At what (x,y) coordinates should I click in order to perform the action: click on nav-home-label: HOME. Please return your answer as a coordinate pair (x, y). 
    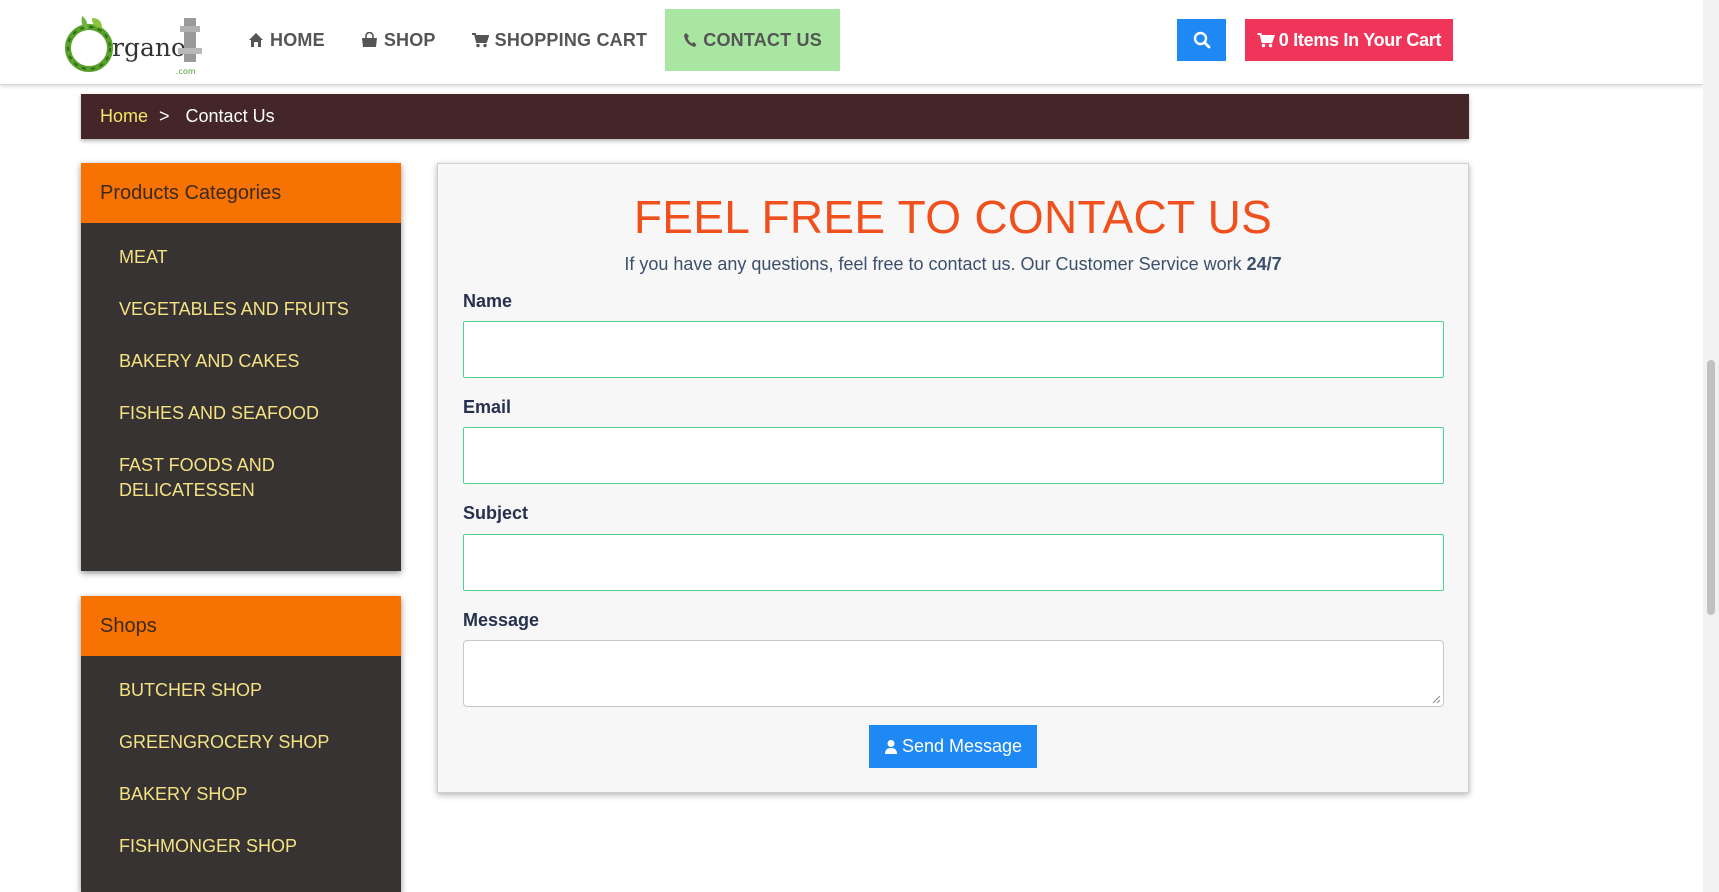
    Looking at the image, I should click on (297, 39).